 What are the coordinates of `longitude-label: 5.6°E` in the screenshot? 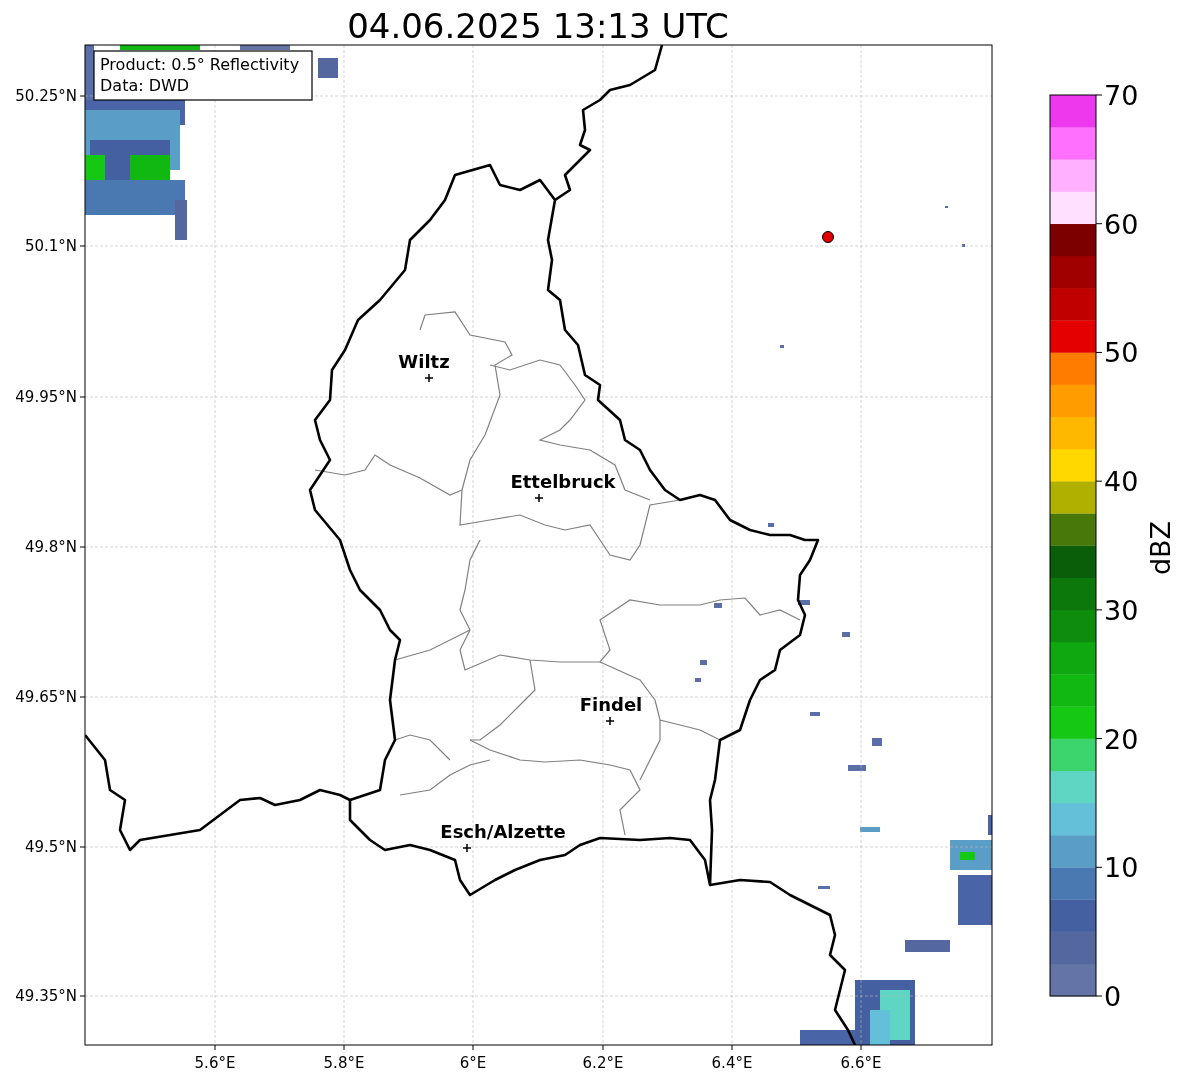 It's located at (215, 1063).